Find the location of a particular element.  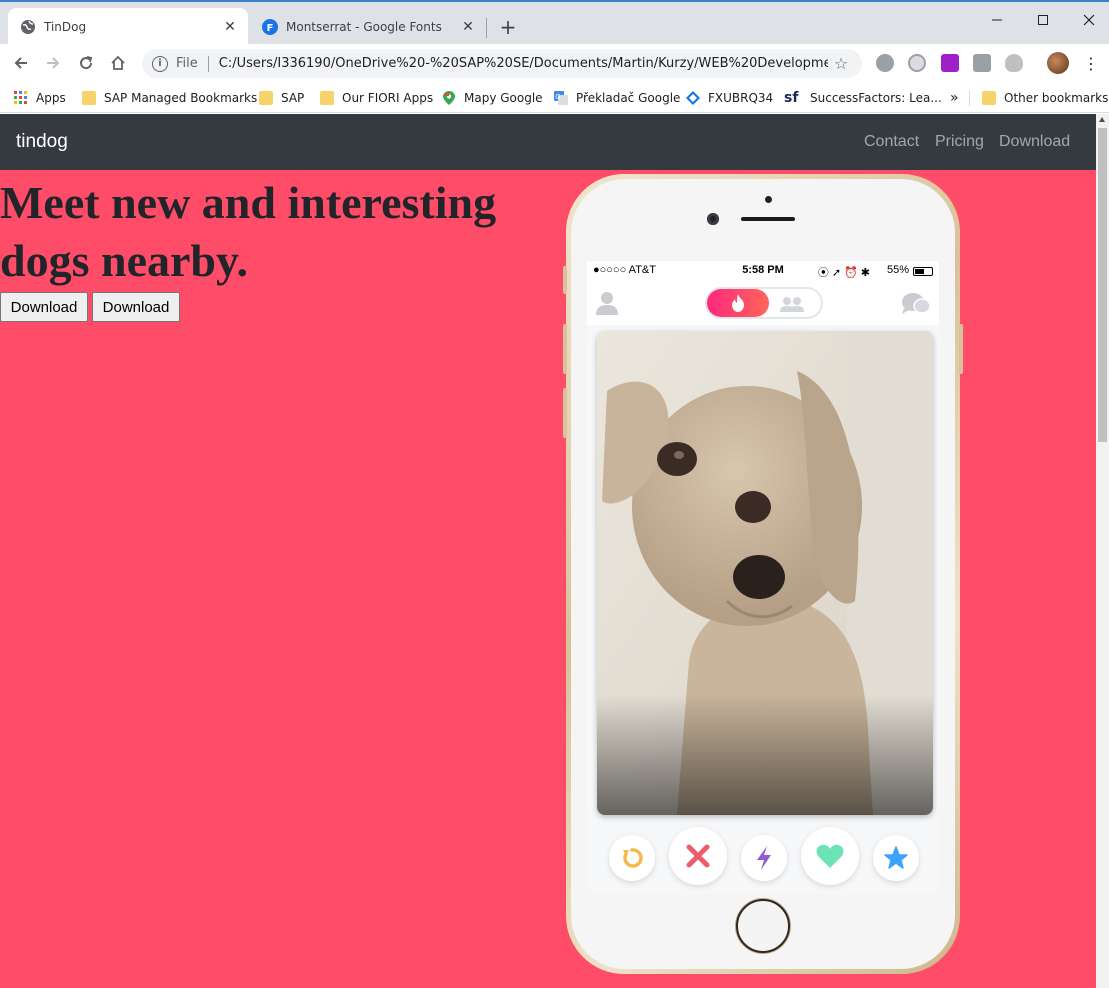

tab-montserrat-google-fonts: F Montserrat - Google Fonts ✕ is located at coordinates (368, 27).